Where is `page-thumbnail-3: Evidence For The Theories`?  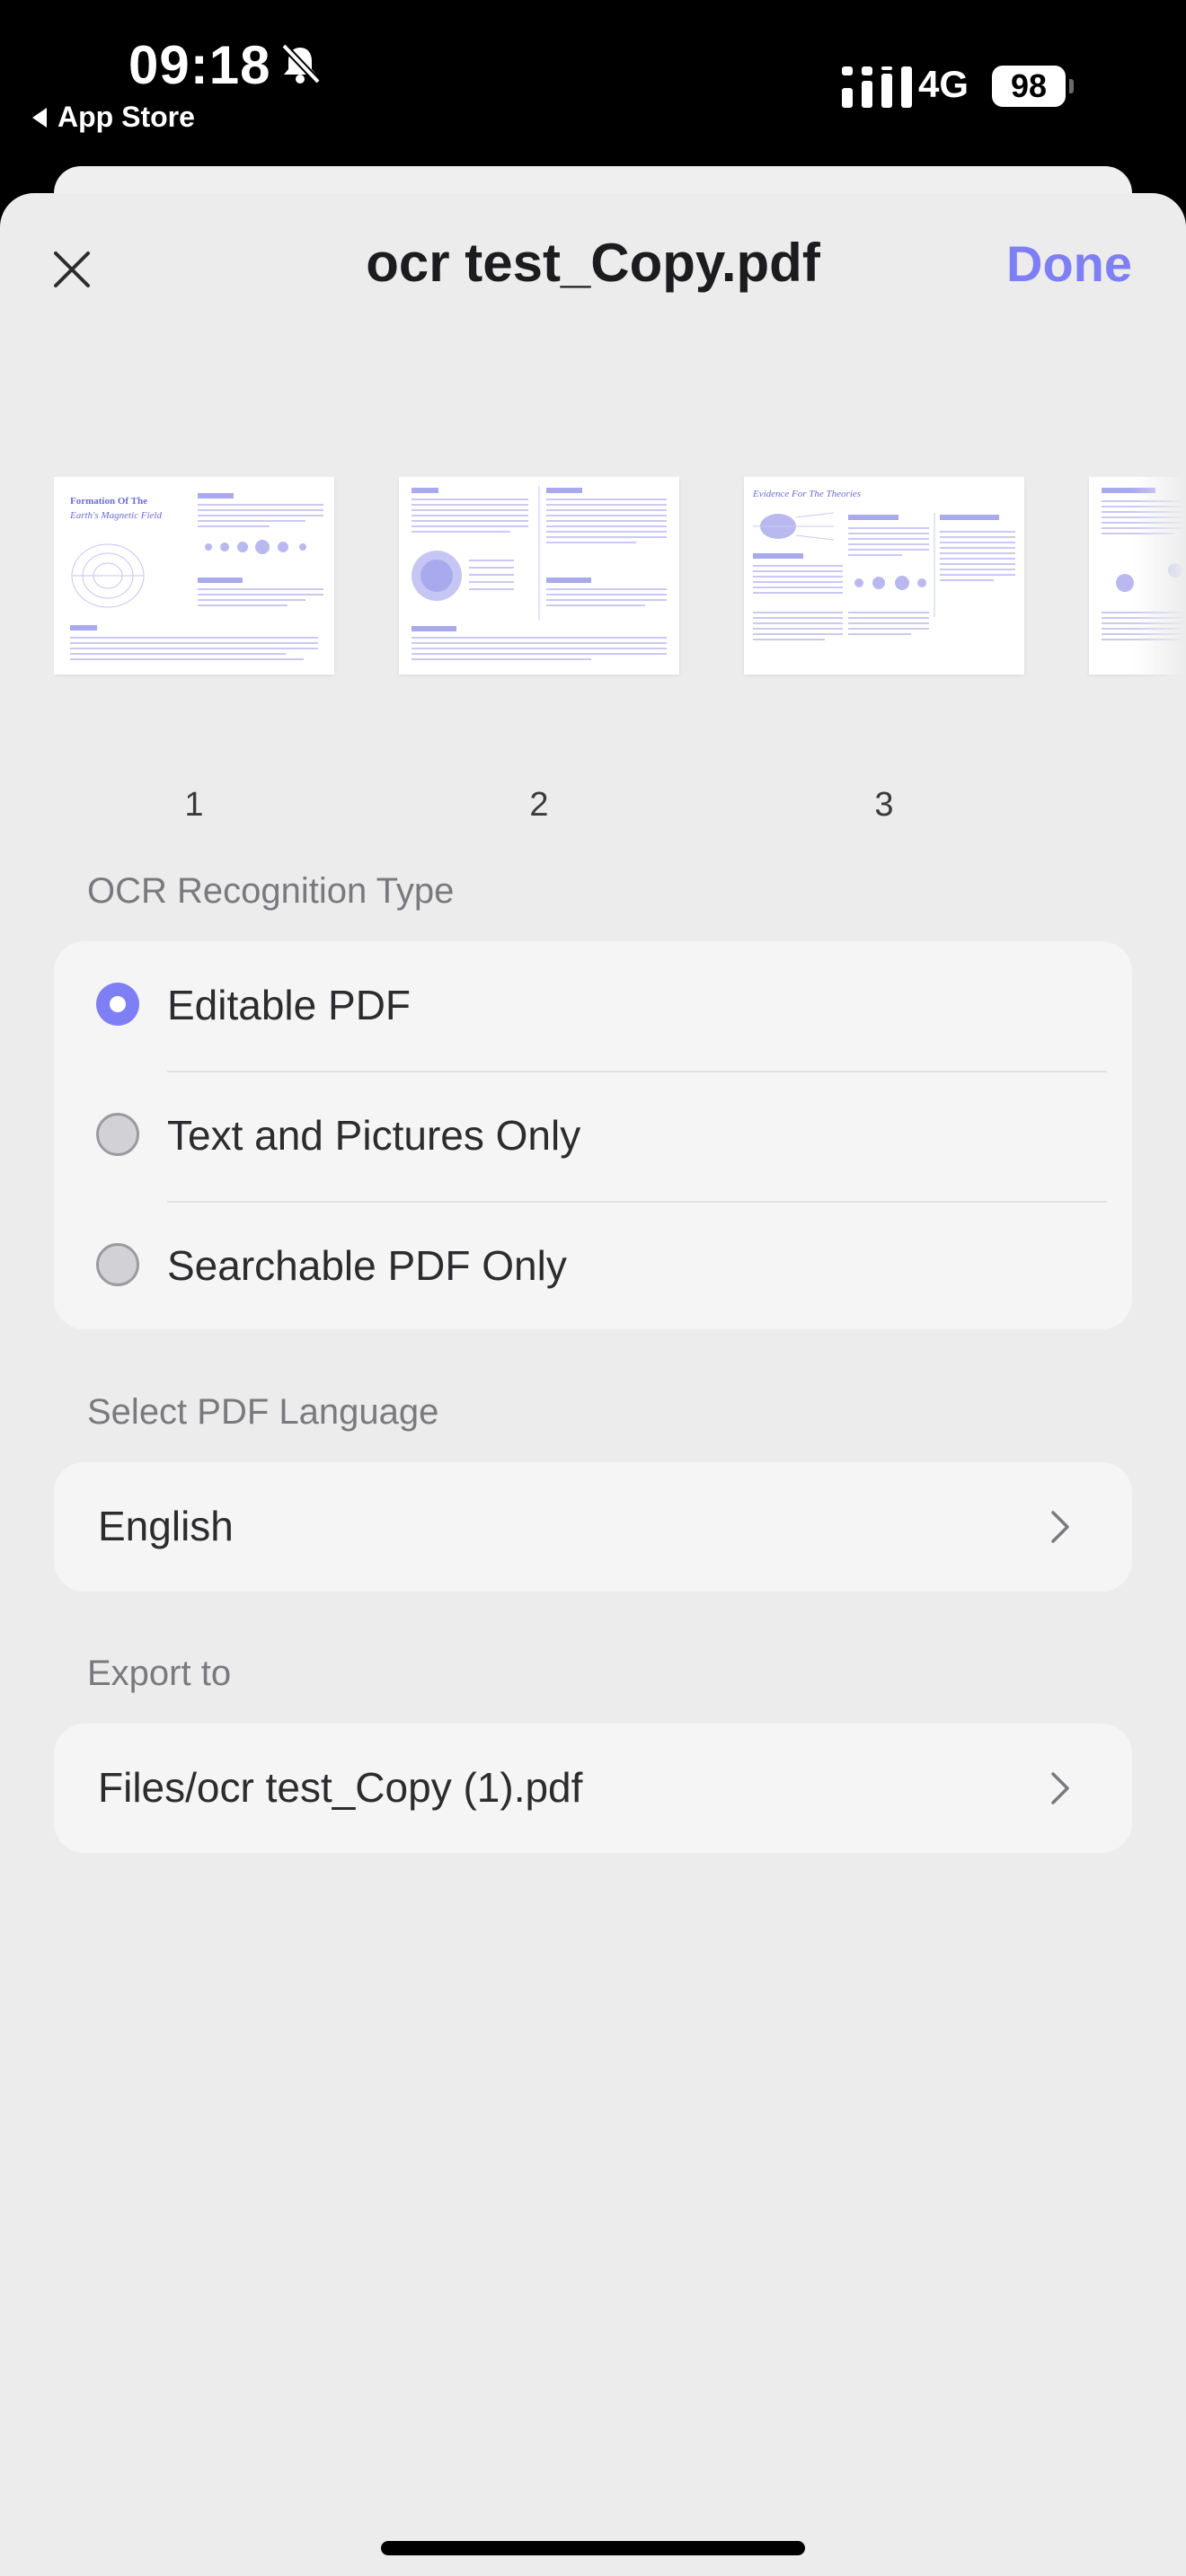 page-thumbnail-3: Evidence For The Theories is located at coordinates (884, 576).